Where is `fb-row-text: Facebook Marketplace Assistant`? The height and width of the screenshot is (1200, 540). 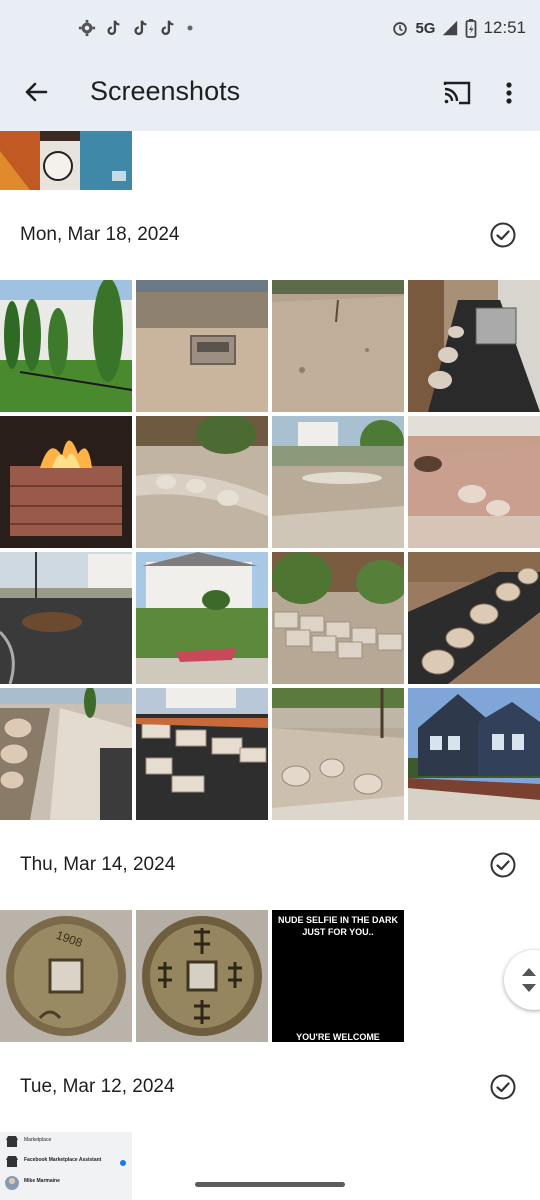 fb-row-text: Facebook Marketplace Assistant is located at coordinates (63, 1160).